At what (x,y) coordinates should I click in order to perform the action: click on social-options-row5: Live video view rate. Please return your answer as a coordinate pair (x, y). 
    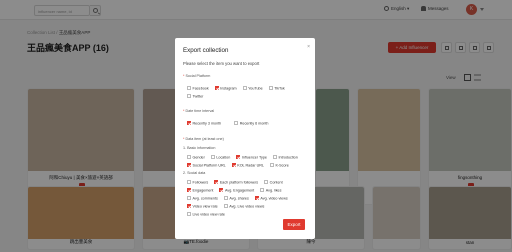
    Looking at the image, I should click on (208, 214).